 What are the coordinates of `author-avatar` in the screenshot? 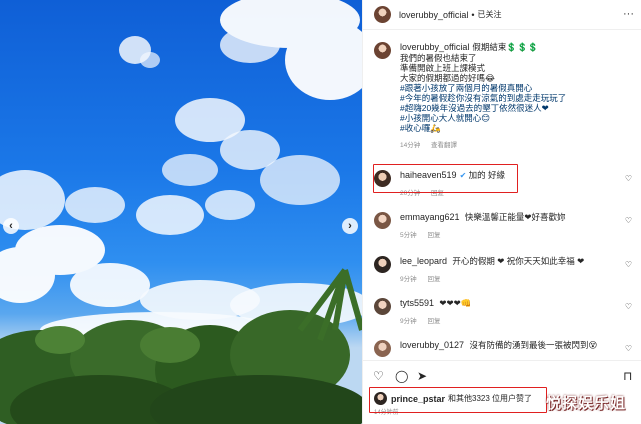 It's located at (382, 14).